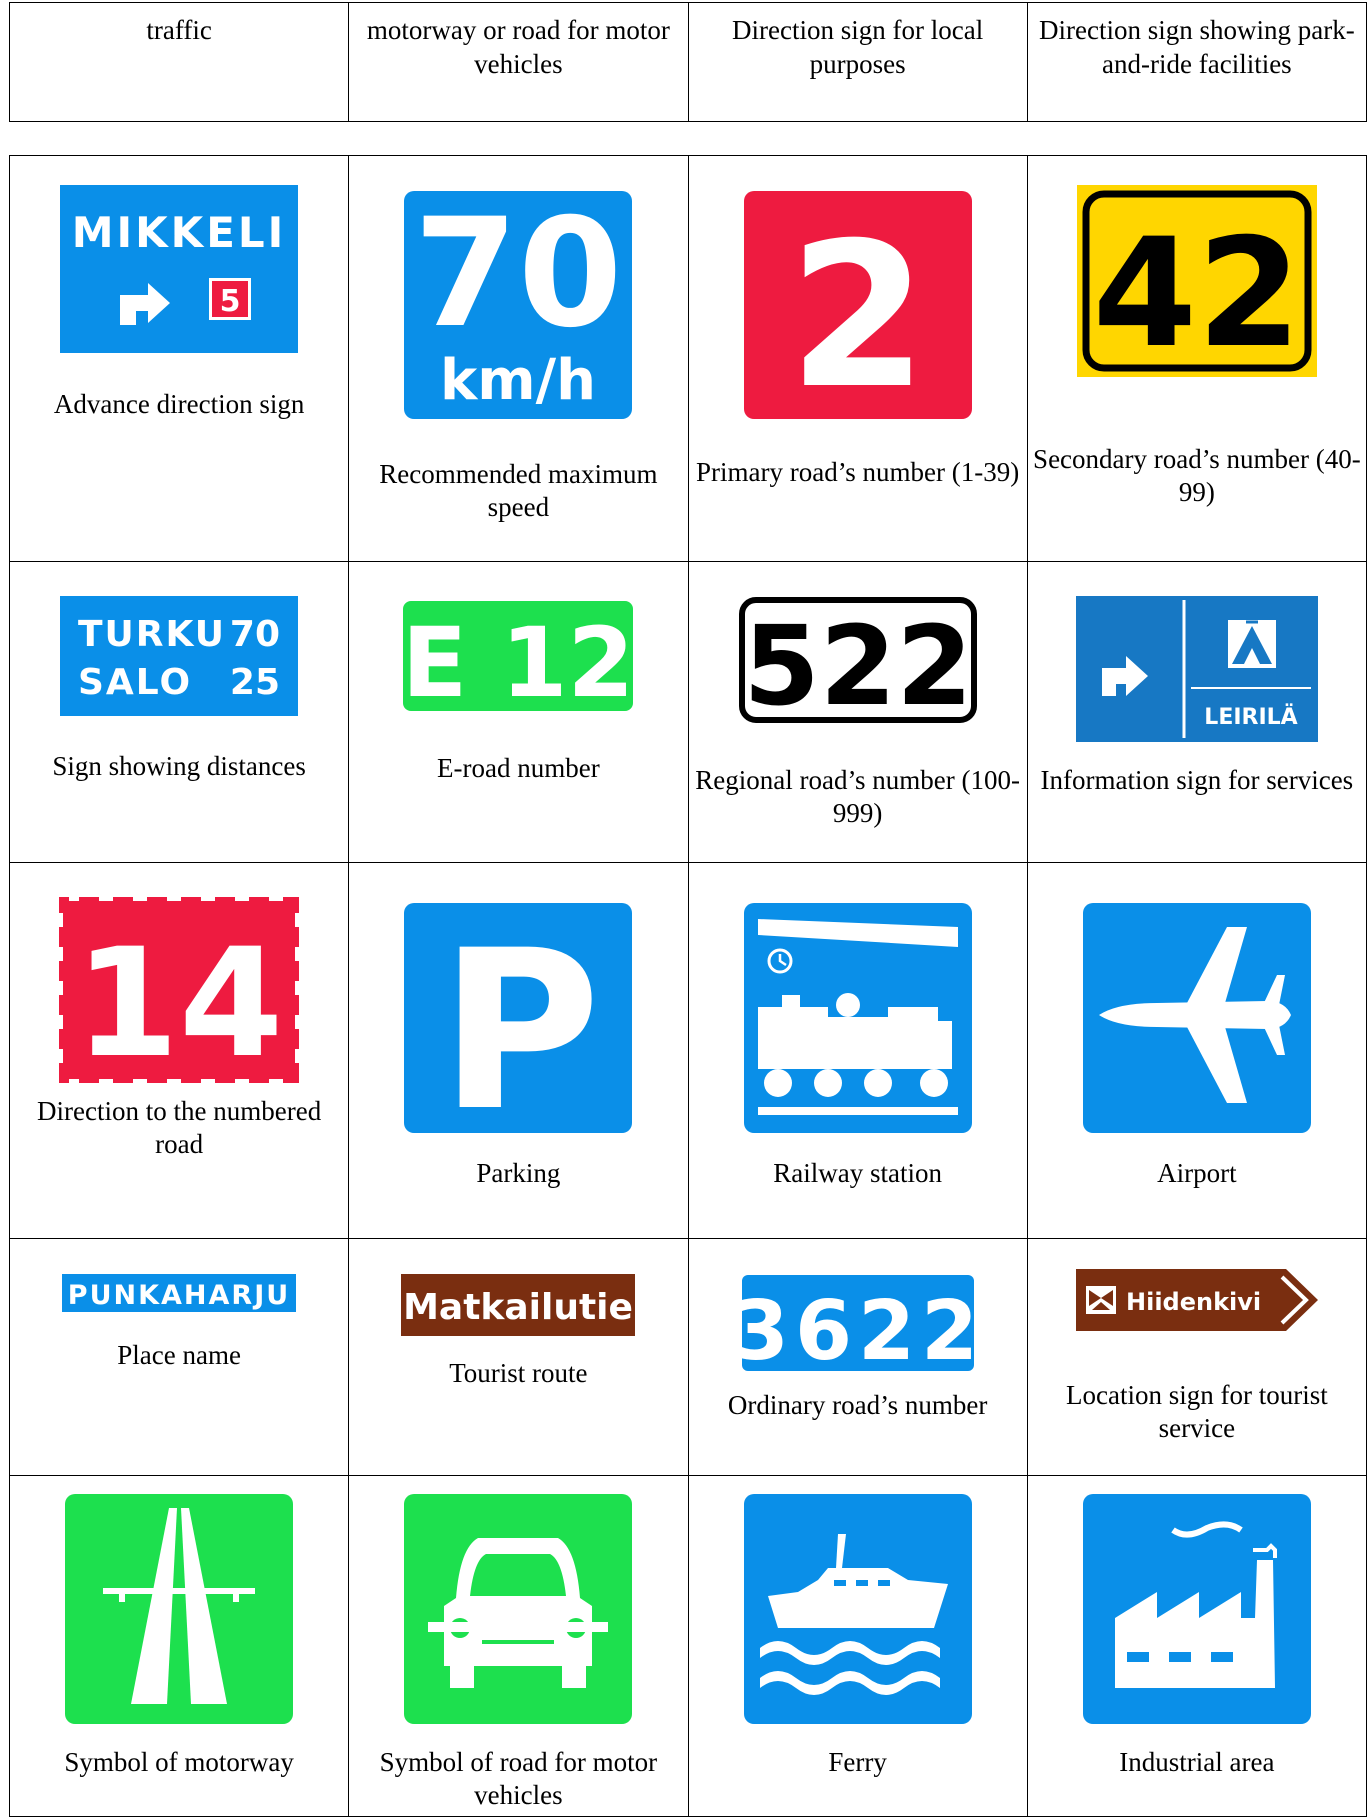 The height and width of the screenshot is (1818, 1372). What do you see at coordinates (179, 1127) in the screenshot?
I see `sign-caption: Direction to the numbered road` at bounding box center [179, 1127].